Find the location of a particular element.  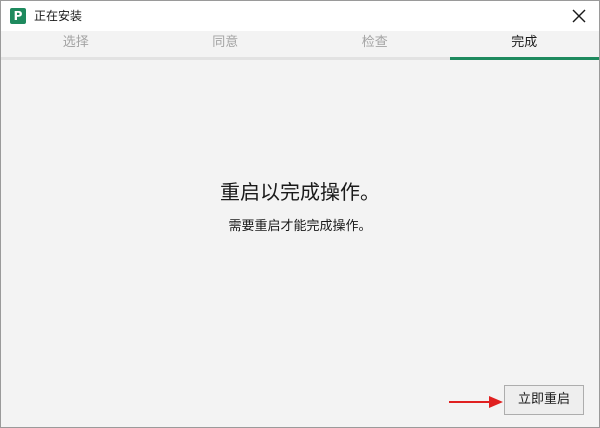

close-icon is located at coordinates (579, 16).